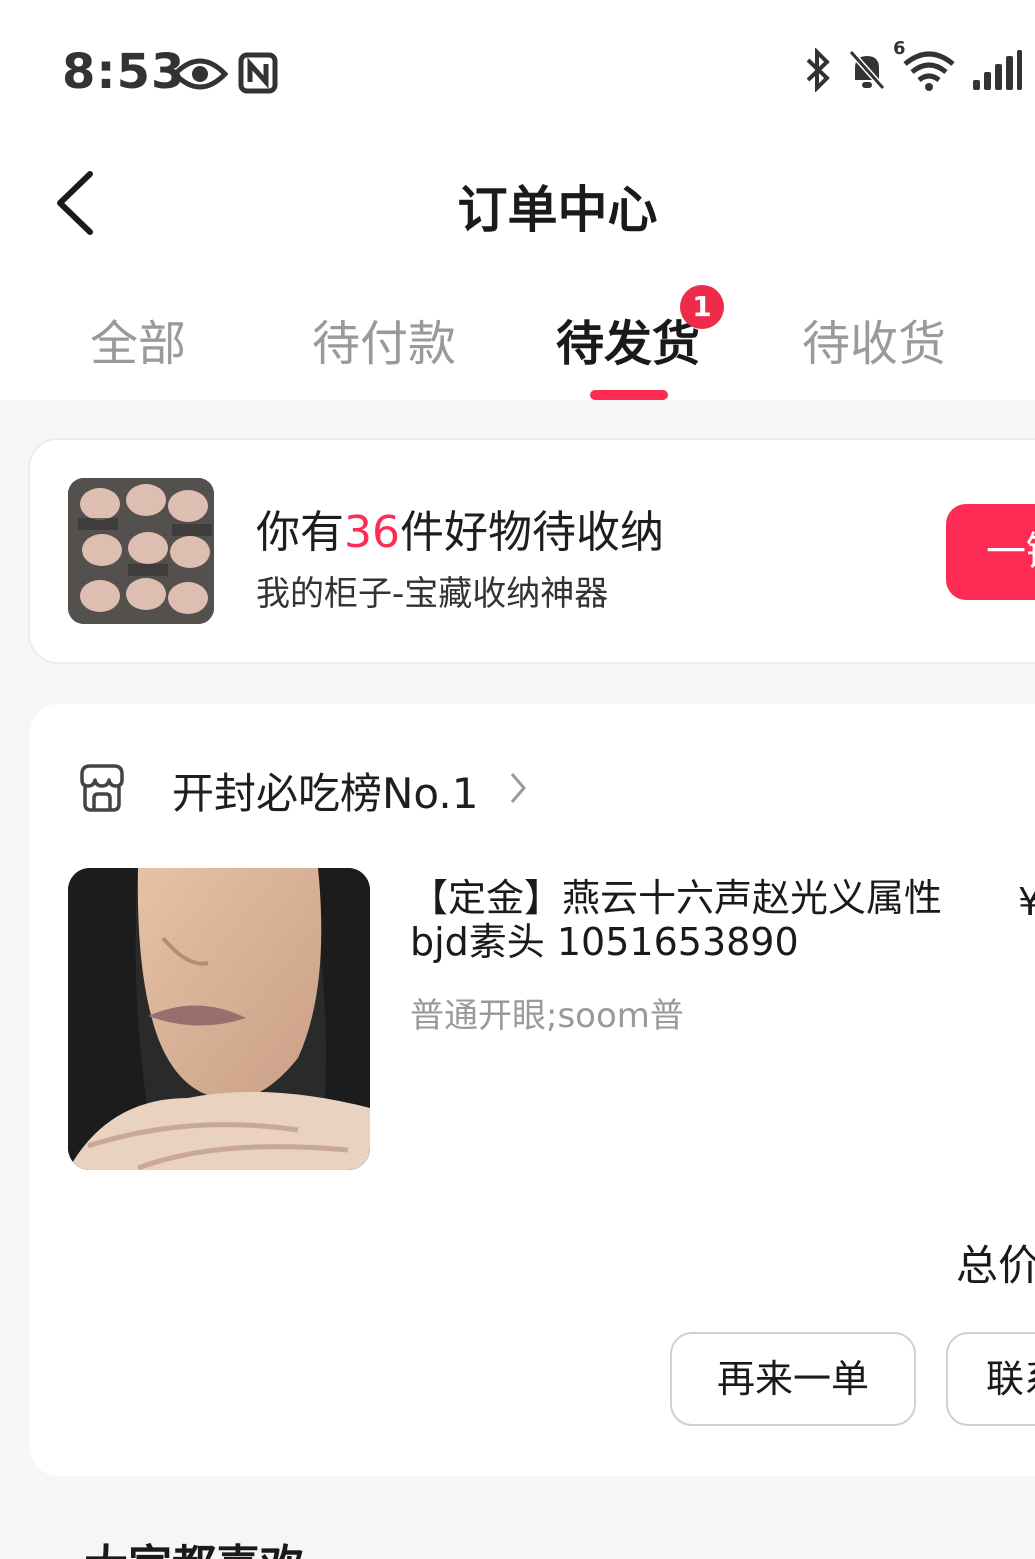 This screenshot has width=1035, height=1559. I want to click on promo-thumbnail, so click(141, 551).